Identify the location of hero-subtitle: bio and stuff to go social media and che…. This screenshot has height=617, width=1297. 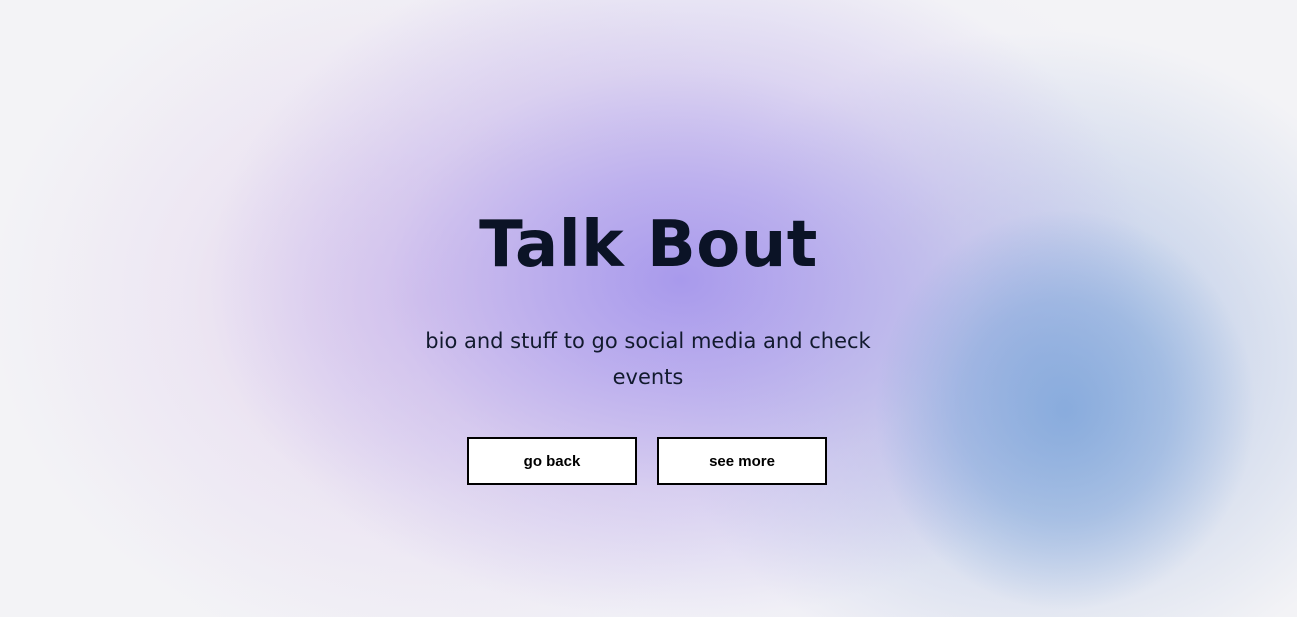
(648, 359).